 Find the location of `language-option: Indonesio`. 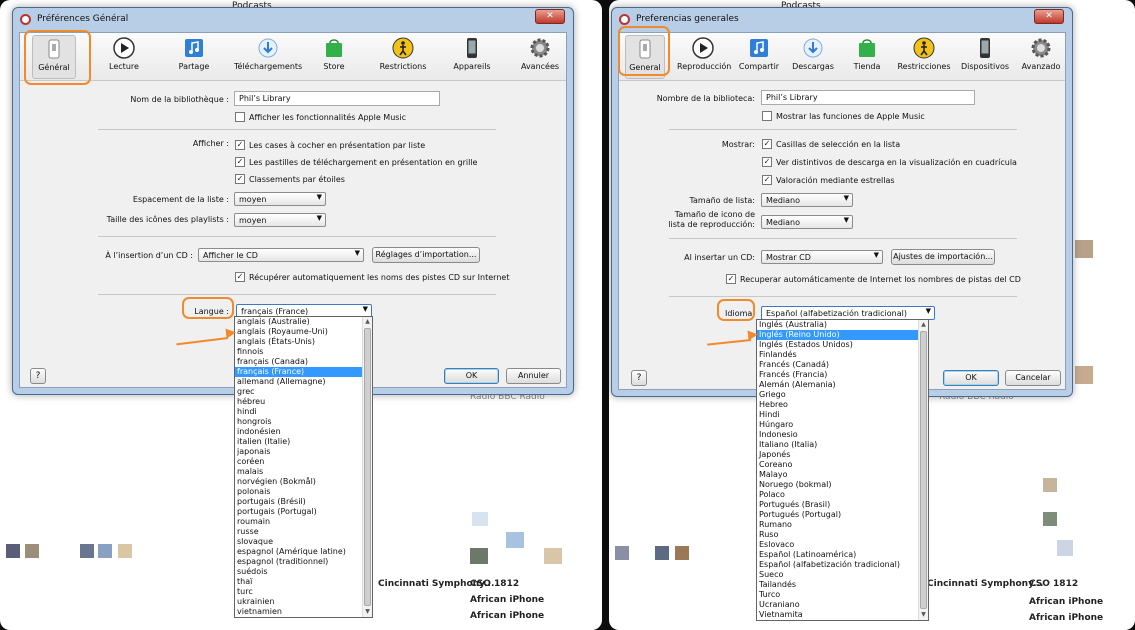

language-option: Indonesio is located at coordinates (842, 435).